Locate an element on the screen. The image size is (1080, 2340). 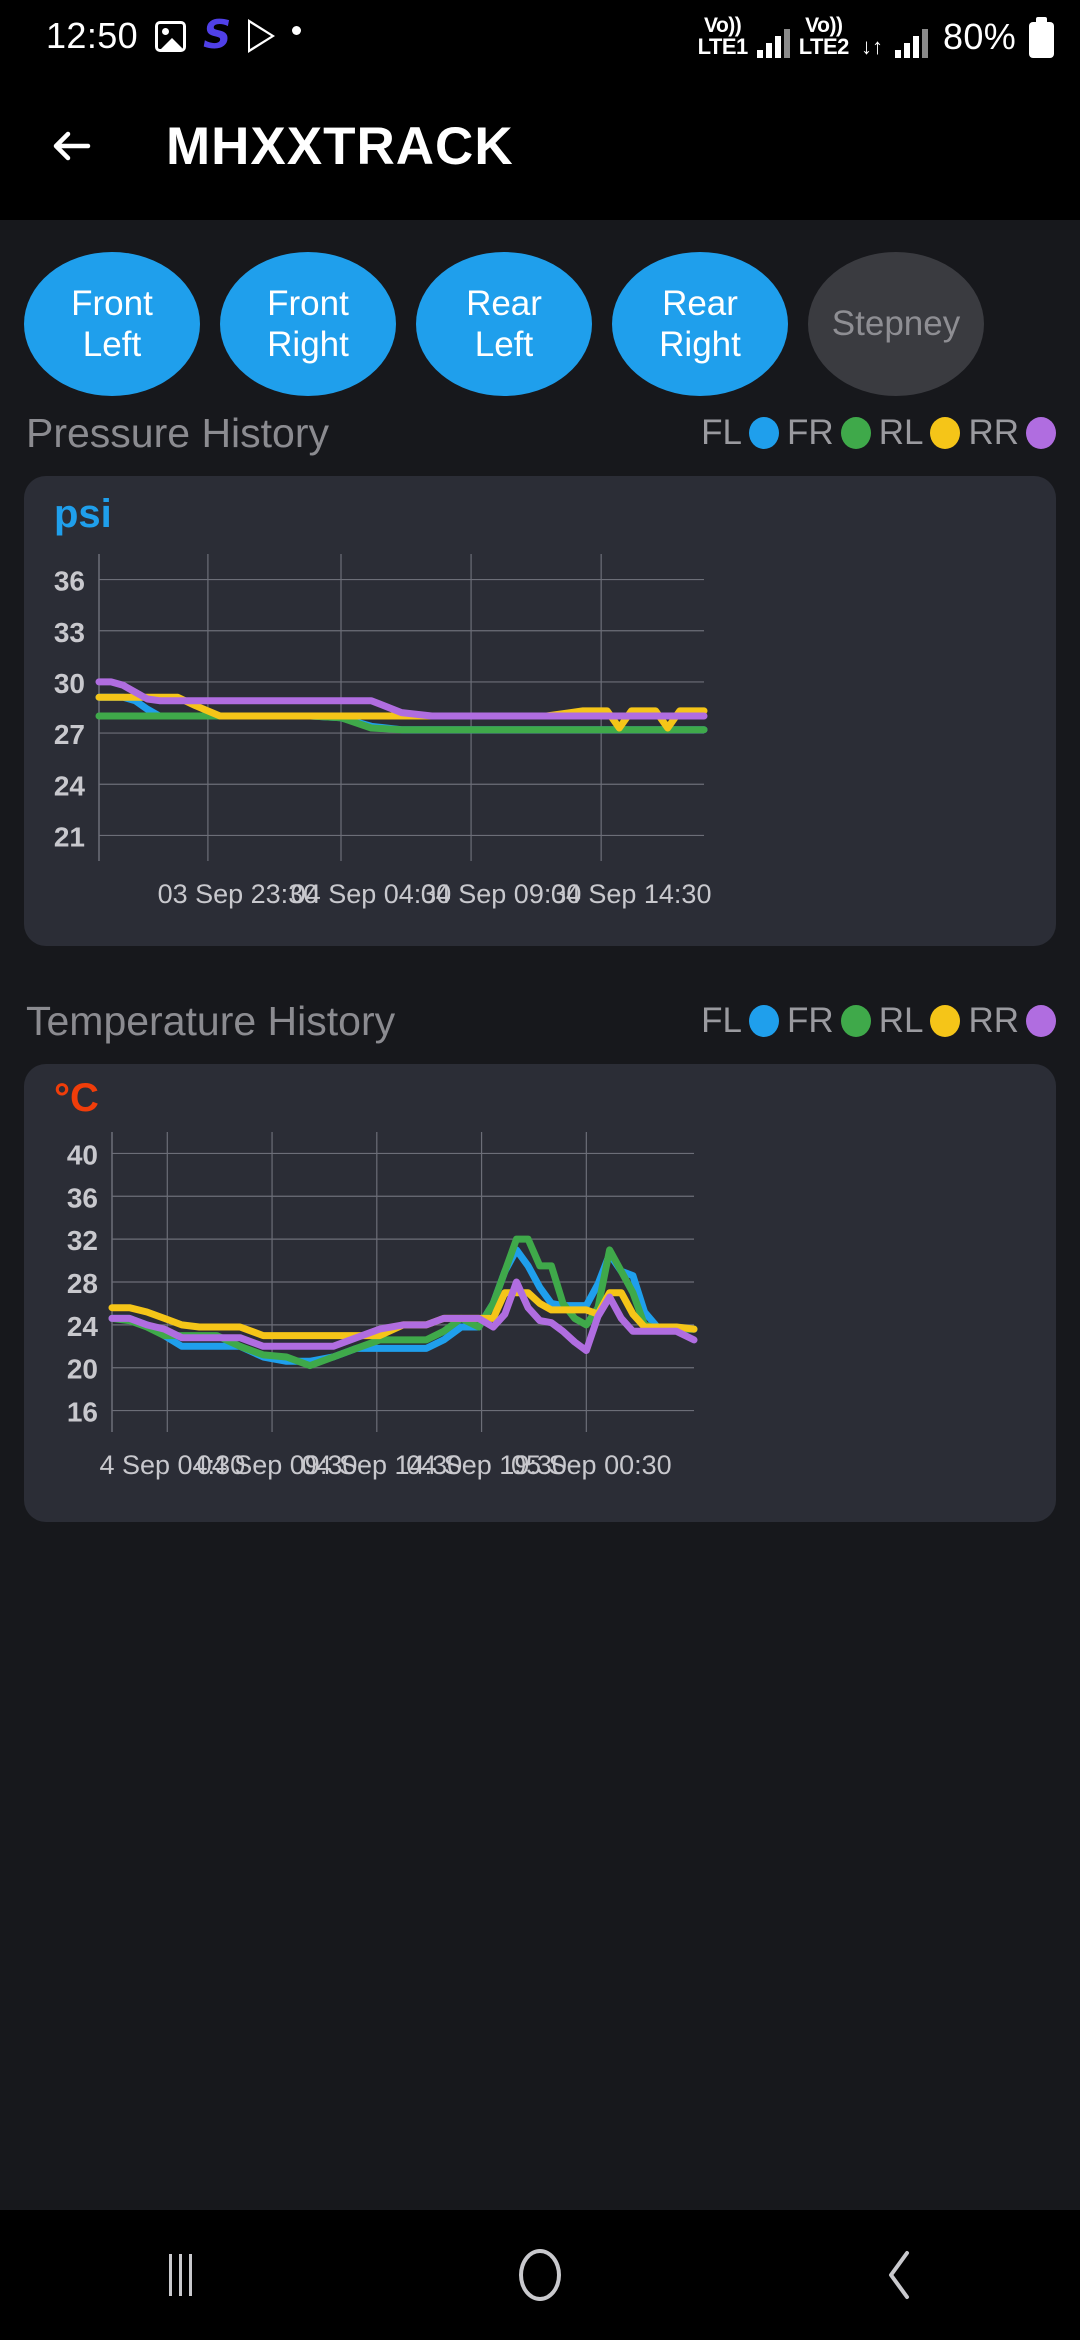
sim1-signal-icon is located at coordinates (773, 43).